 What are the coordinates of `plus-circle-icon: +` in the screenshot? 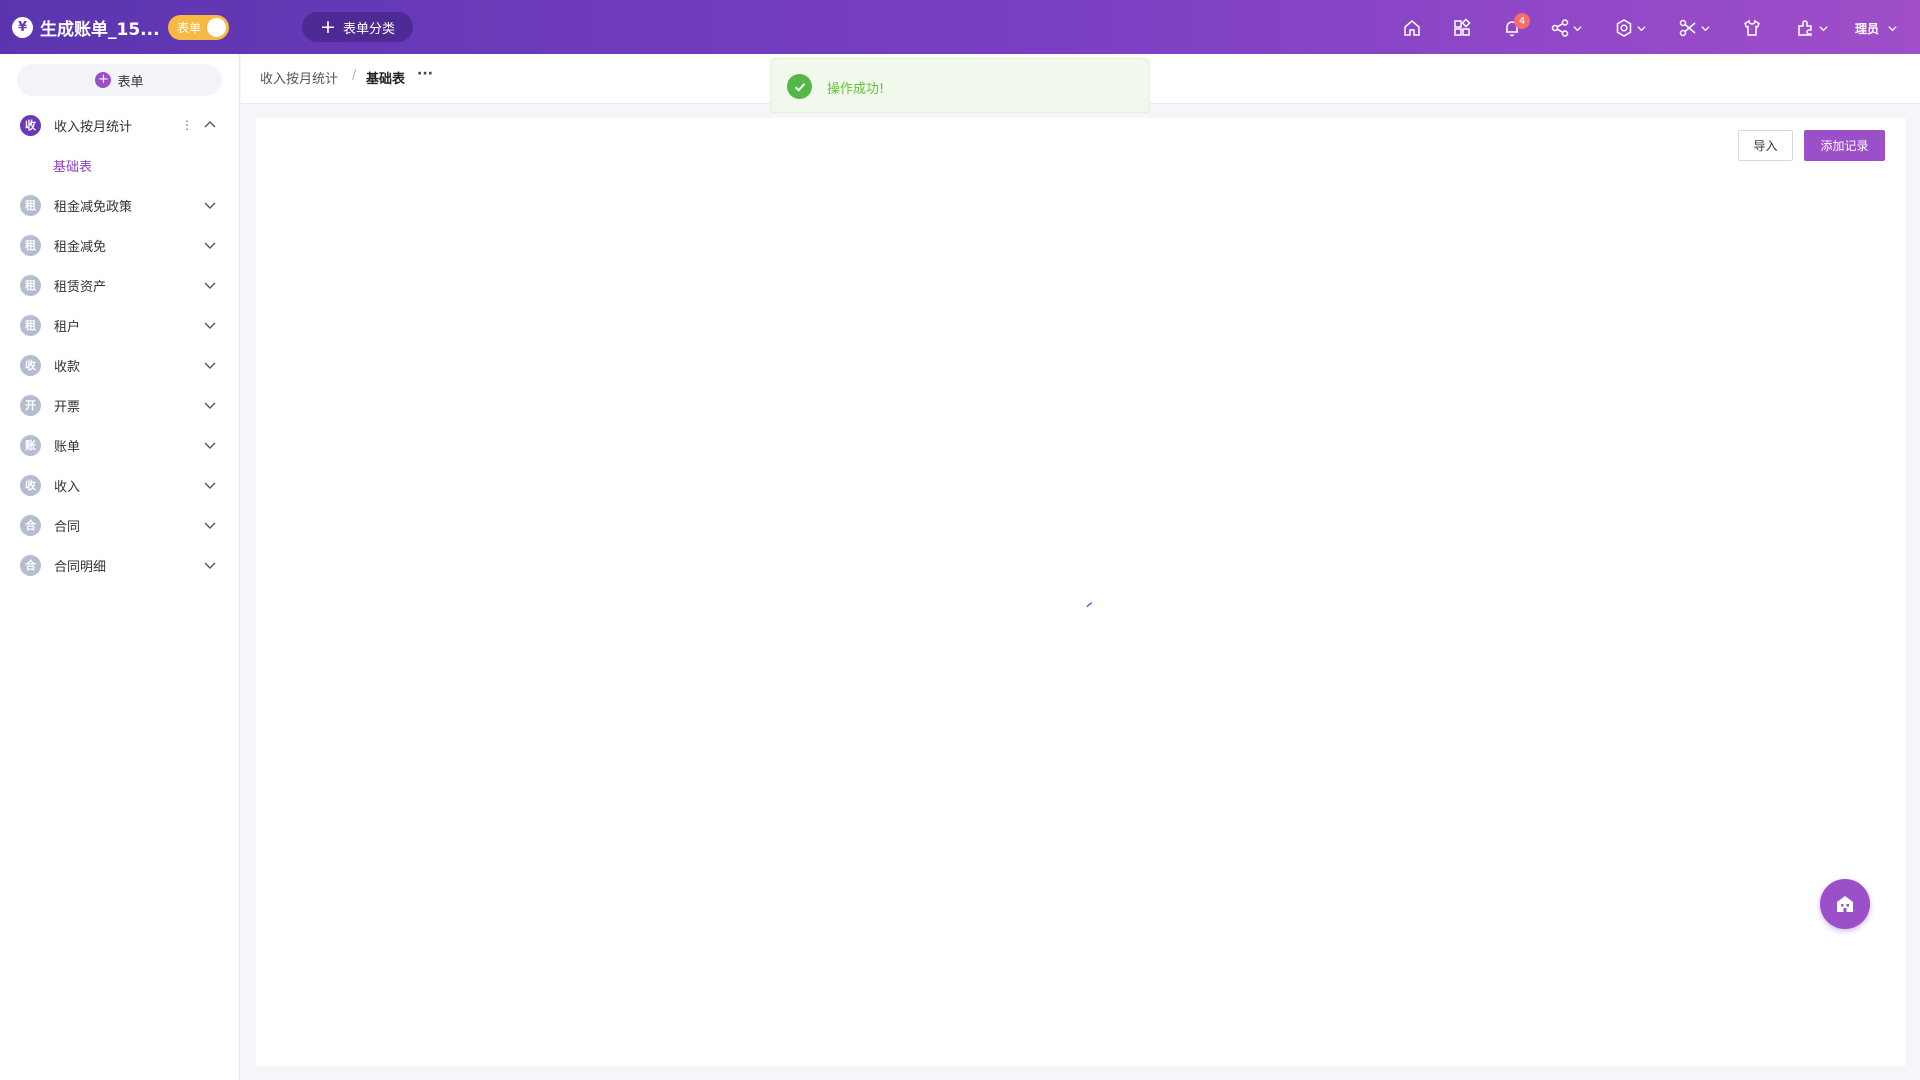 It's located at (103, 80).